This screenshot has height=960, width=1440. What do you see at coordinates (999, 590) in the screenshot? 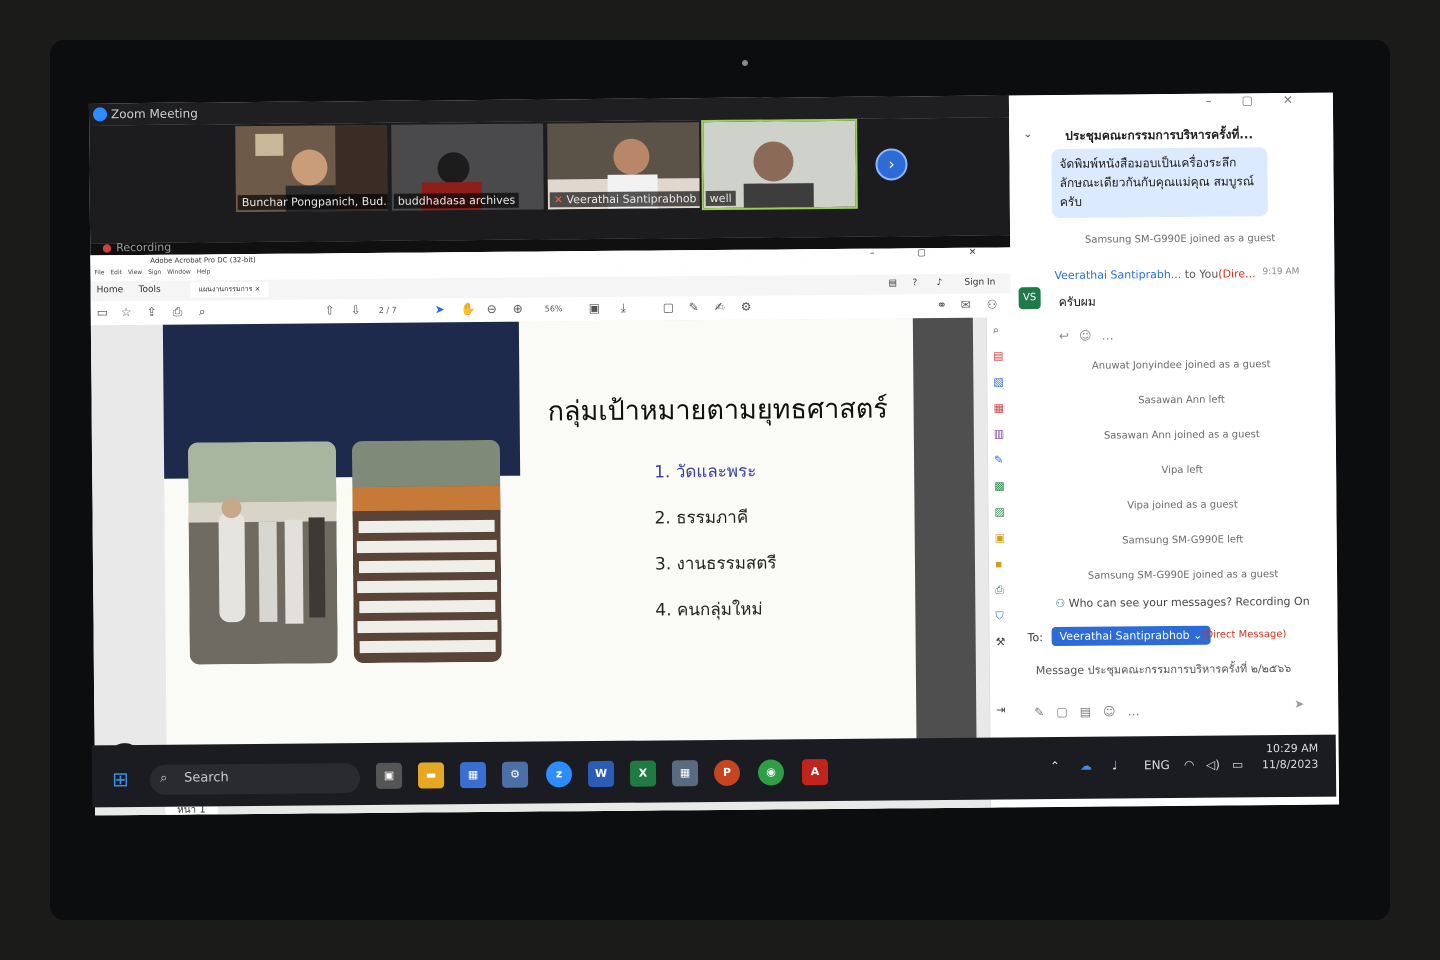
I see `print-production-icon: ⎙` at bounding box center [999, 590].